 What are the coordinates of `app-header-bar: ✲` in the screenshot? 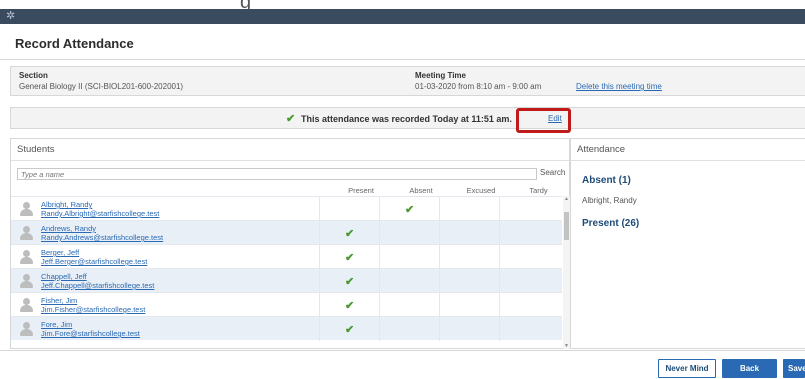 It's located at (402, 16).